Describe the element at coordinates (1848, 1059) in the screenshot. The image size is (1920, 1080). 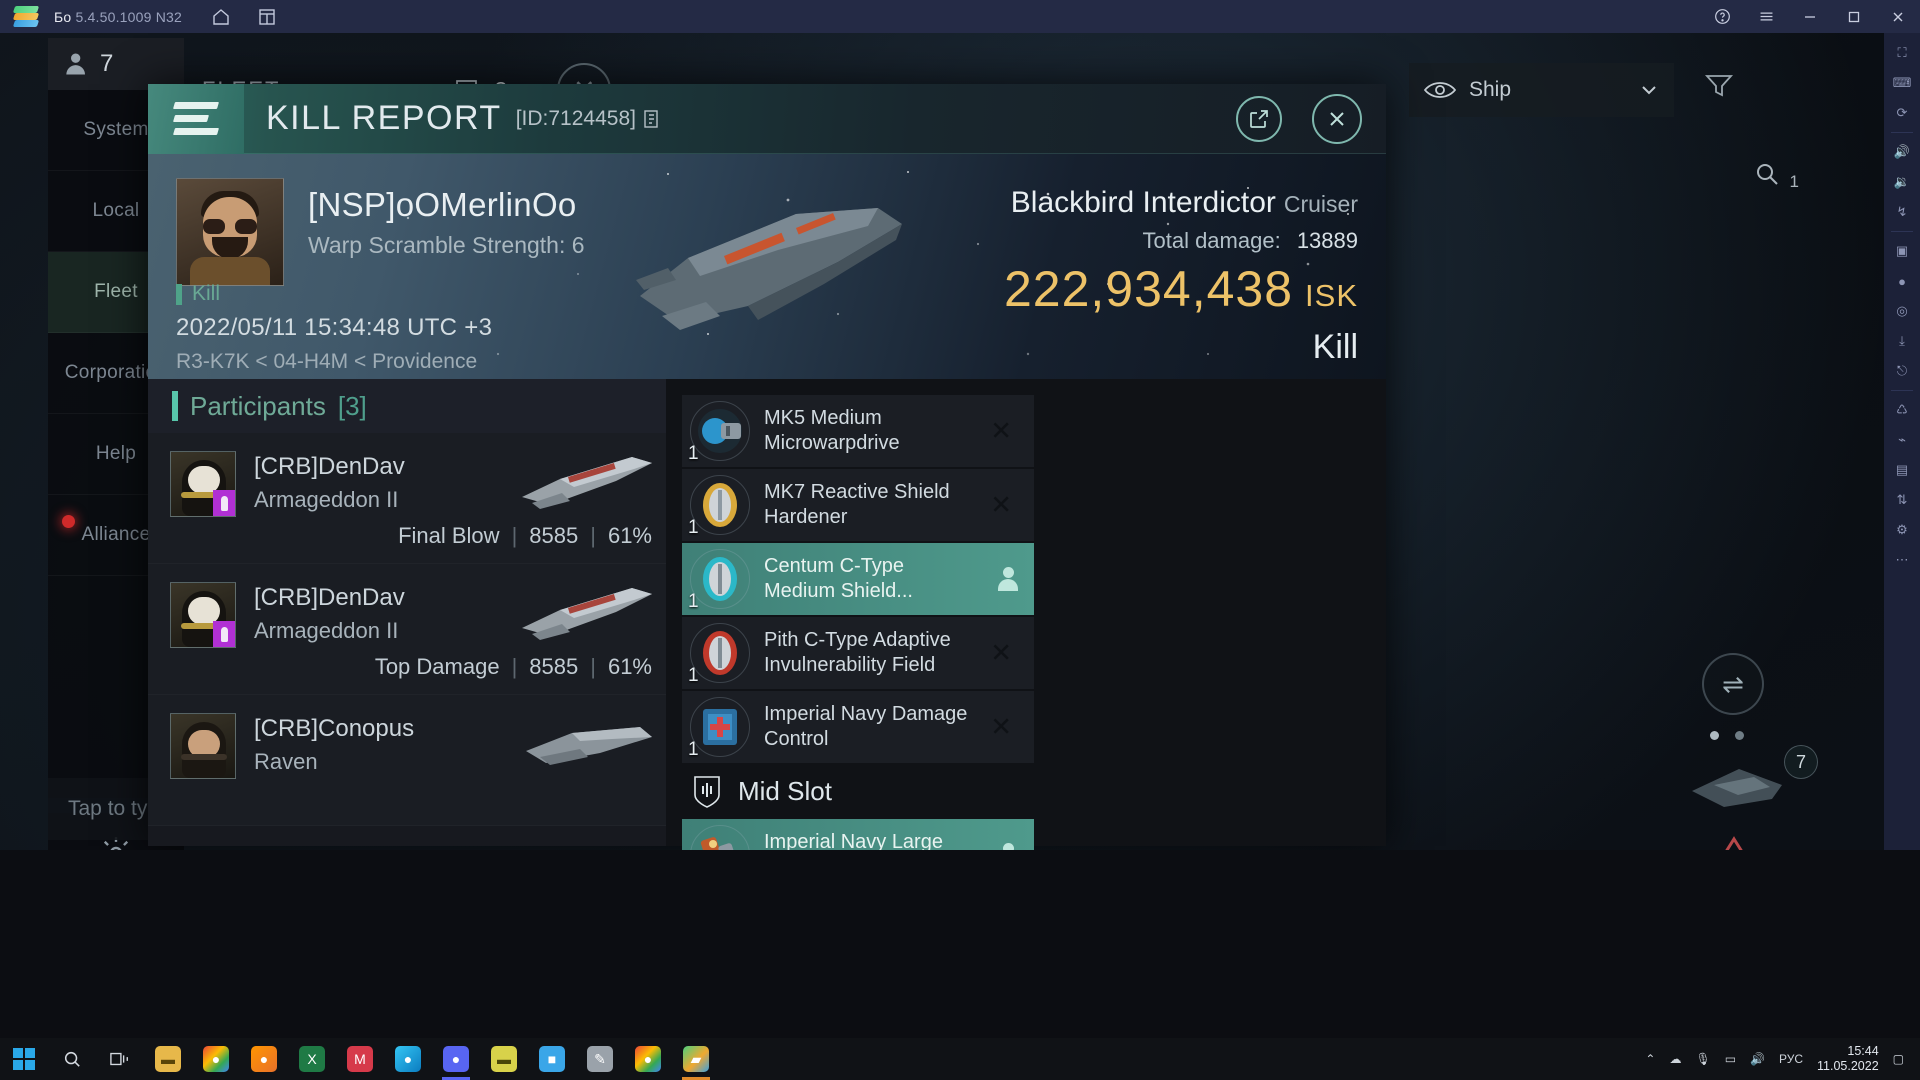
I see `clock: 15:44 11.05.2022` at that location.